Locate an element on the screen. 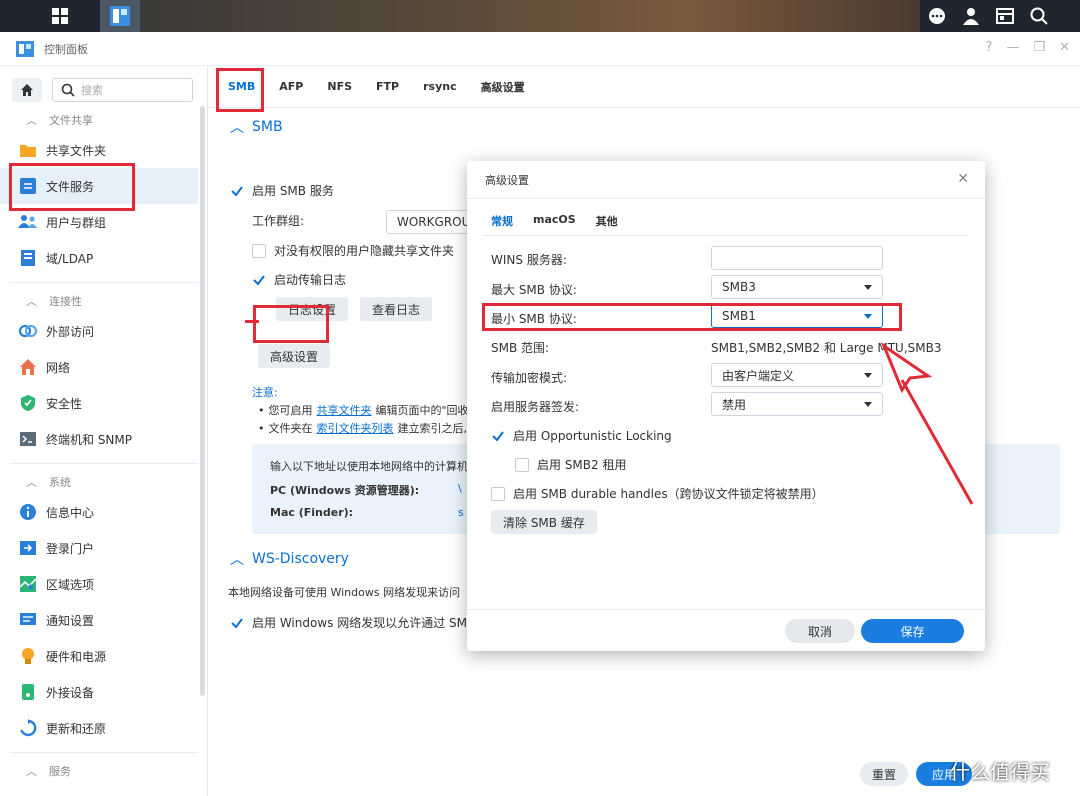 This screenshot has height=796, width=1080. domain-icon is located at coordinates (28, 258).